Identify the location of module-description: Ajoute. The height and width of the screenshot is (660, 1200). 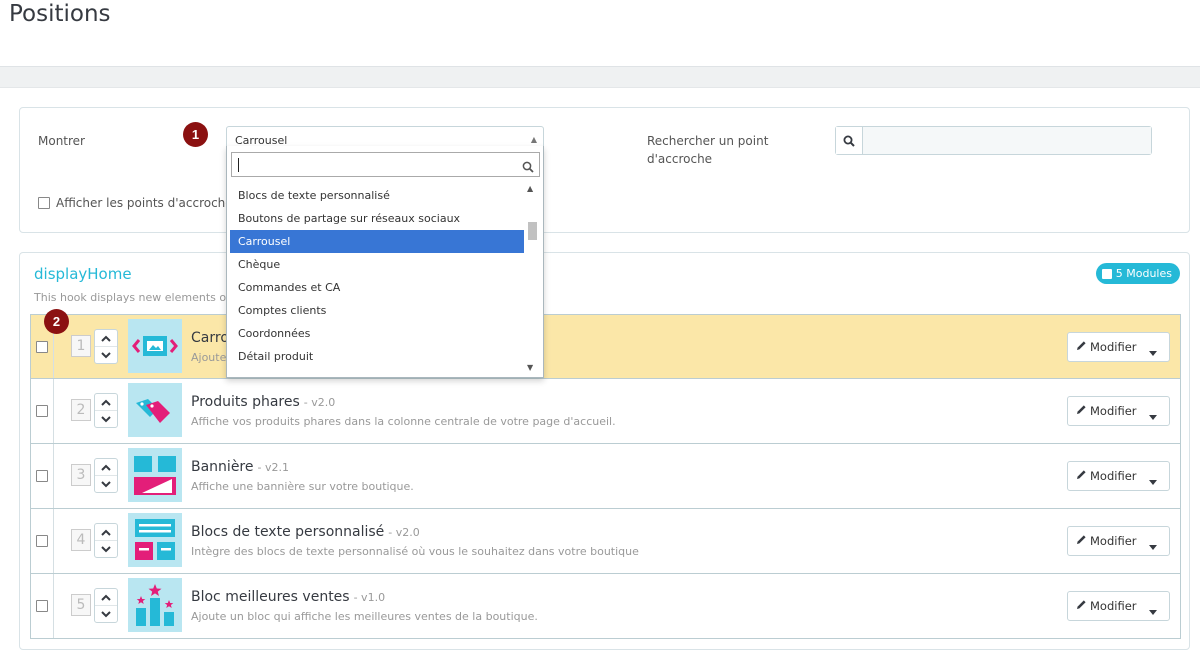
(209, 357).